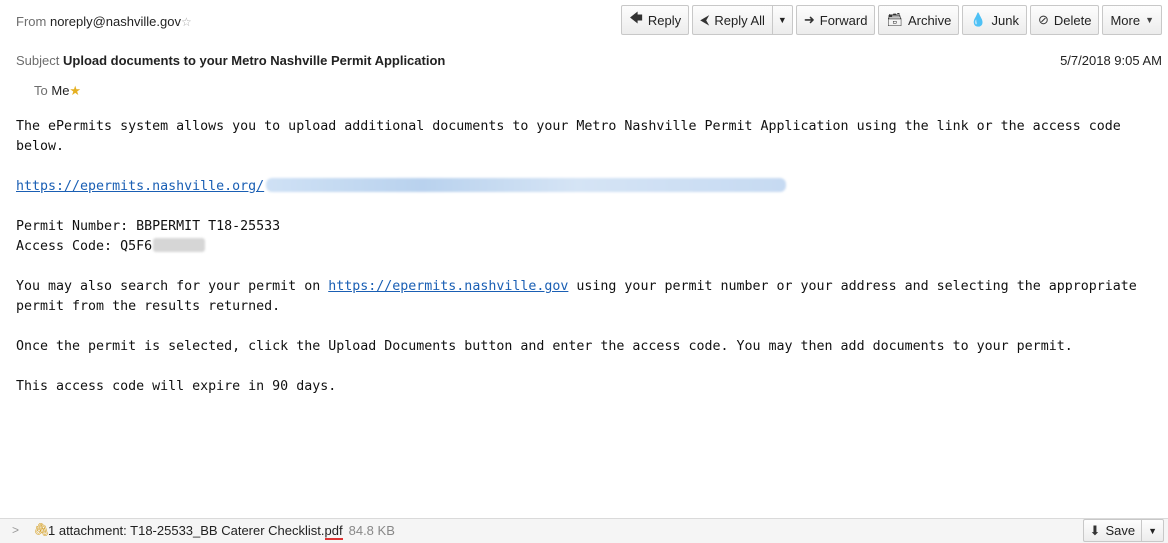  What do you see at coordinates (1043, 19) in the screenshot?
I see `delete-icon: ⊘` at bounding box center [1043, 19].